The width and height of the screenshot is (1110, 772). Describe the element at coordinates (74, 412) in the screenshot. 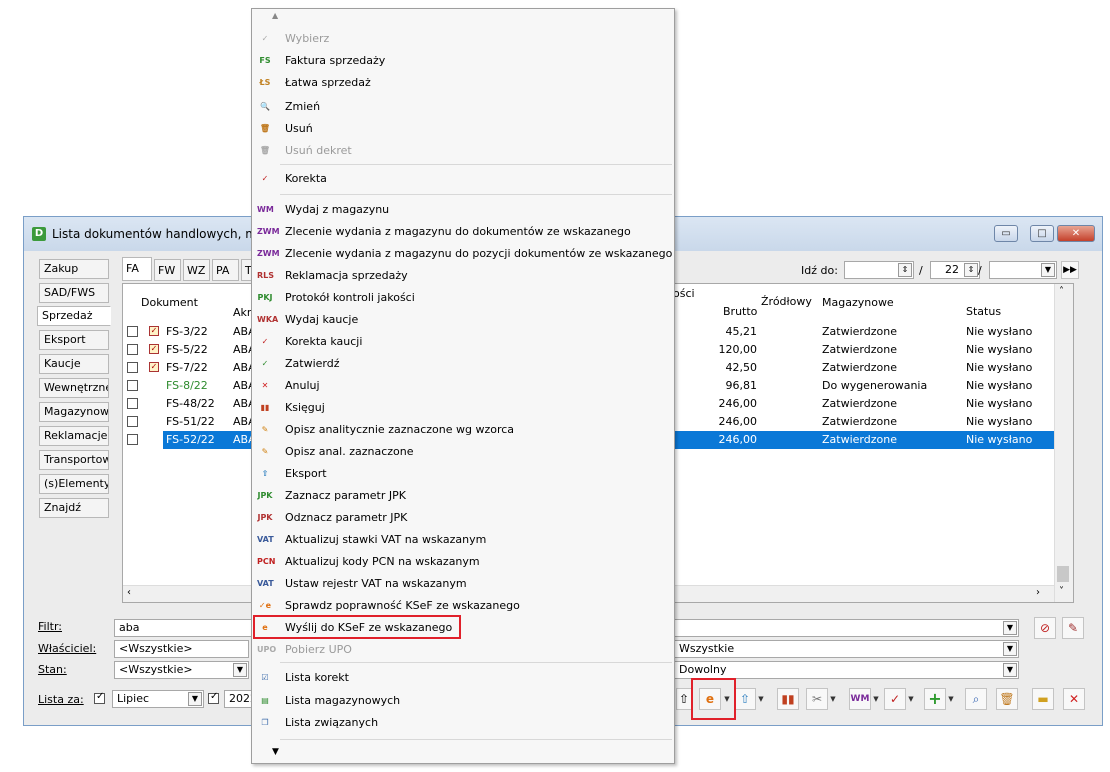

I see `vtab-magazynowe: Magazynowe` at that location.